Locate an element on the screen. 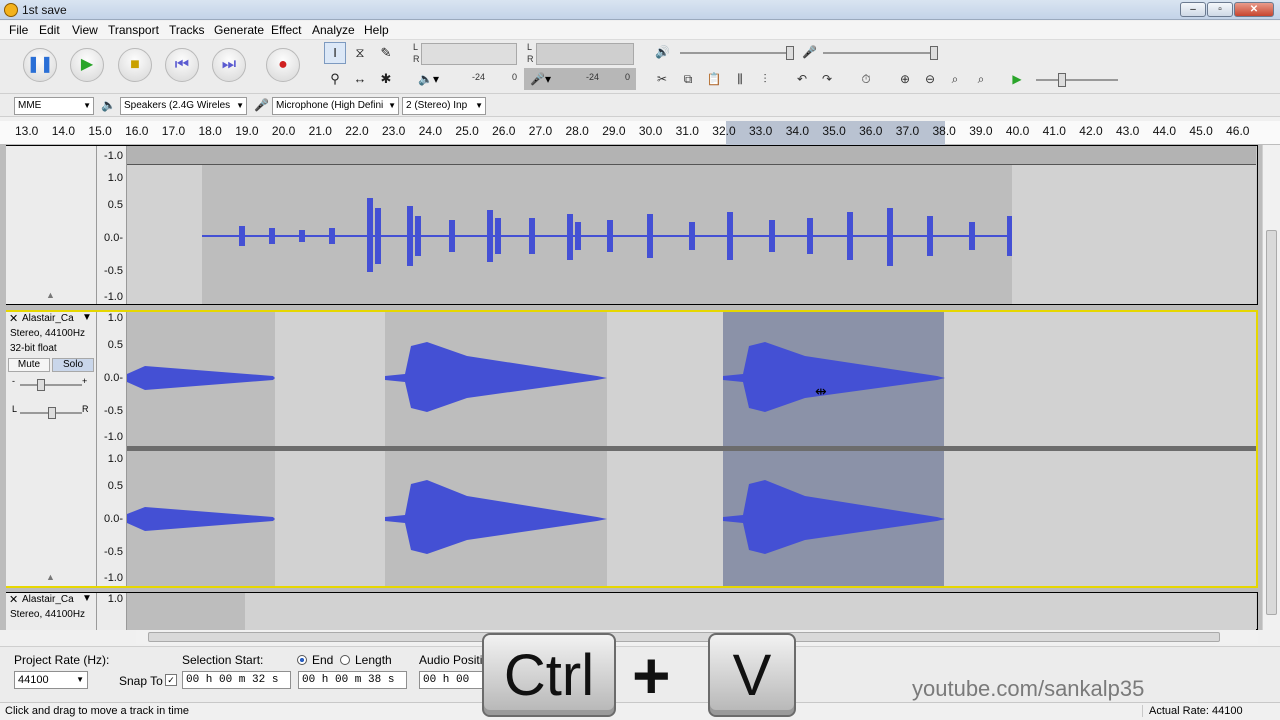 The width and height of the screenshot is (1280, 720). menu-view: View is located at coordinates (85, 30).